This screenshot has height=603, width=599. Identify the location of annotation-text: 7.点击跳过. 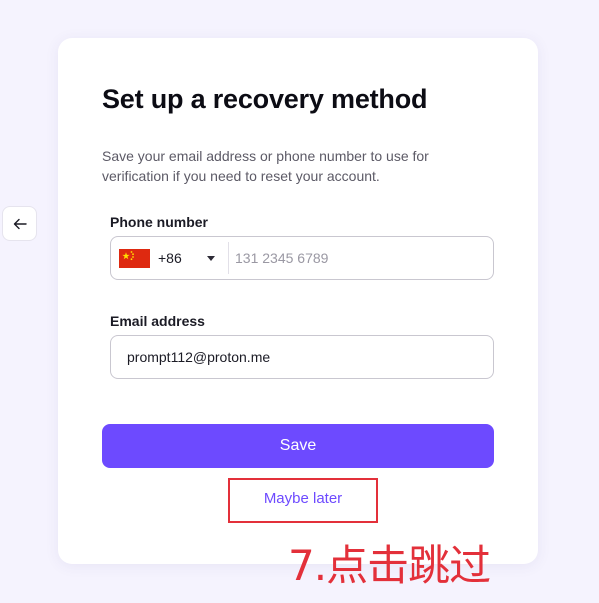
(389, 565).